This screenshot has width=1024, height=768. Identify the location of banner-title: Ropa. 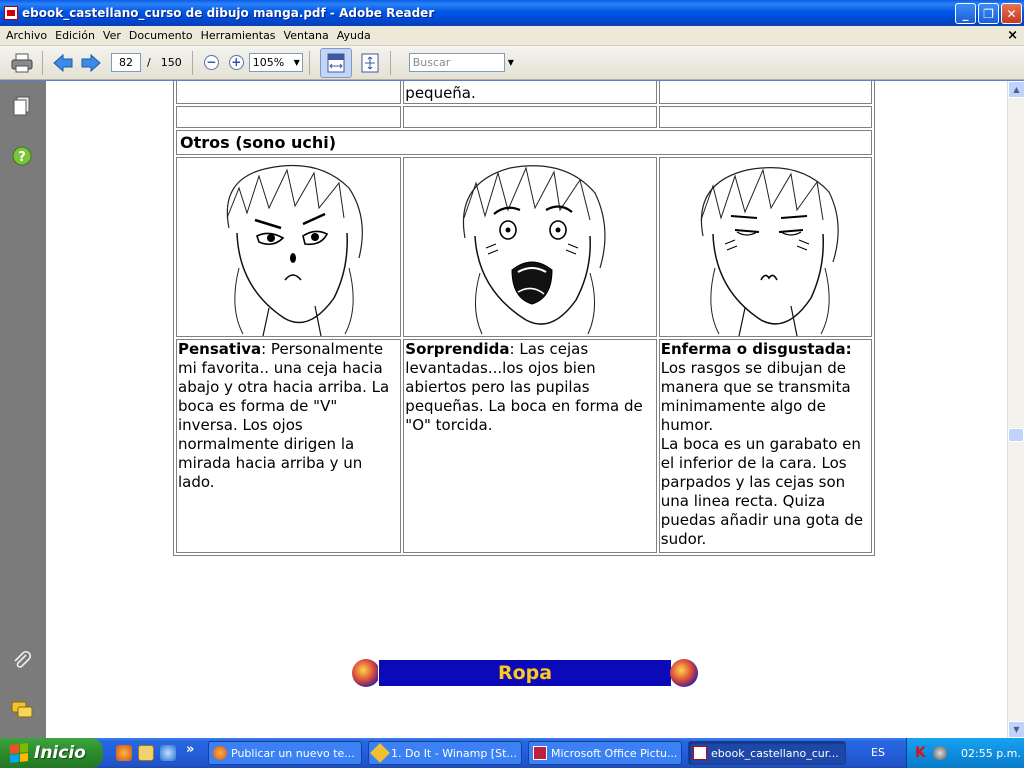
(525, 673).